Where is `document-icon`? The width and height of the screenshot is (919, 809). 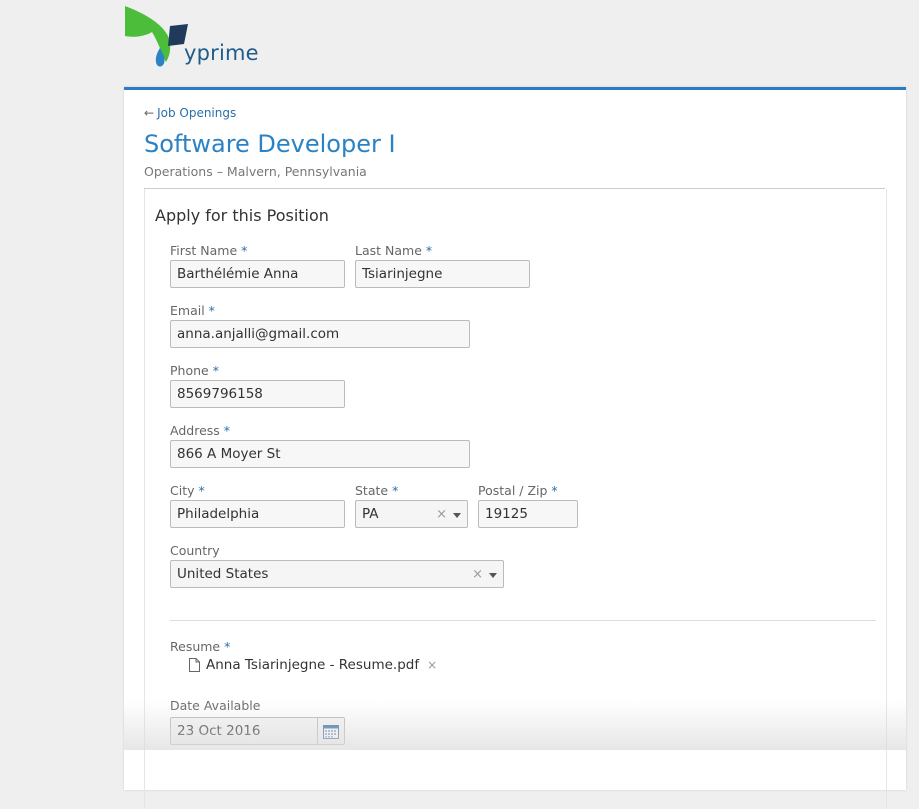
document-icon is located at coordinates (194, 665).